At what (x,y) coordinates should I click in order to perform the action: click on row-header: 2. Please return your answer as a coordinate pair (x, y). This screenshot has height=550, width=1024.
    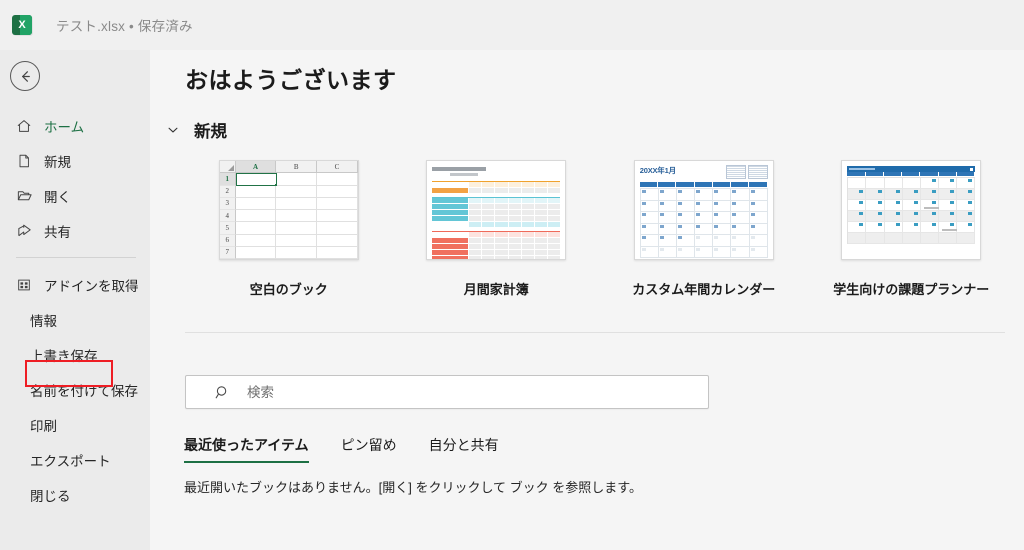
    Looking at the image, I should click on (227, 191).